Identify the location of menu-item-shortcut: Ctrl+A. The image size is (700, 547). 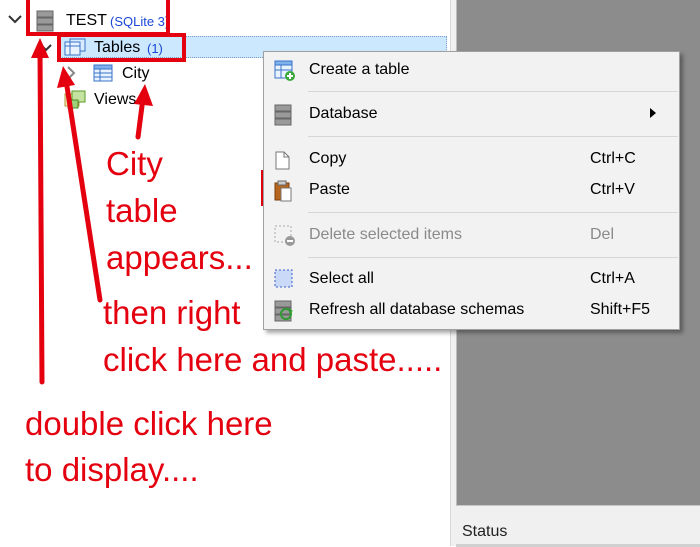
(612, 278).